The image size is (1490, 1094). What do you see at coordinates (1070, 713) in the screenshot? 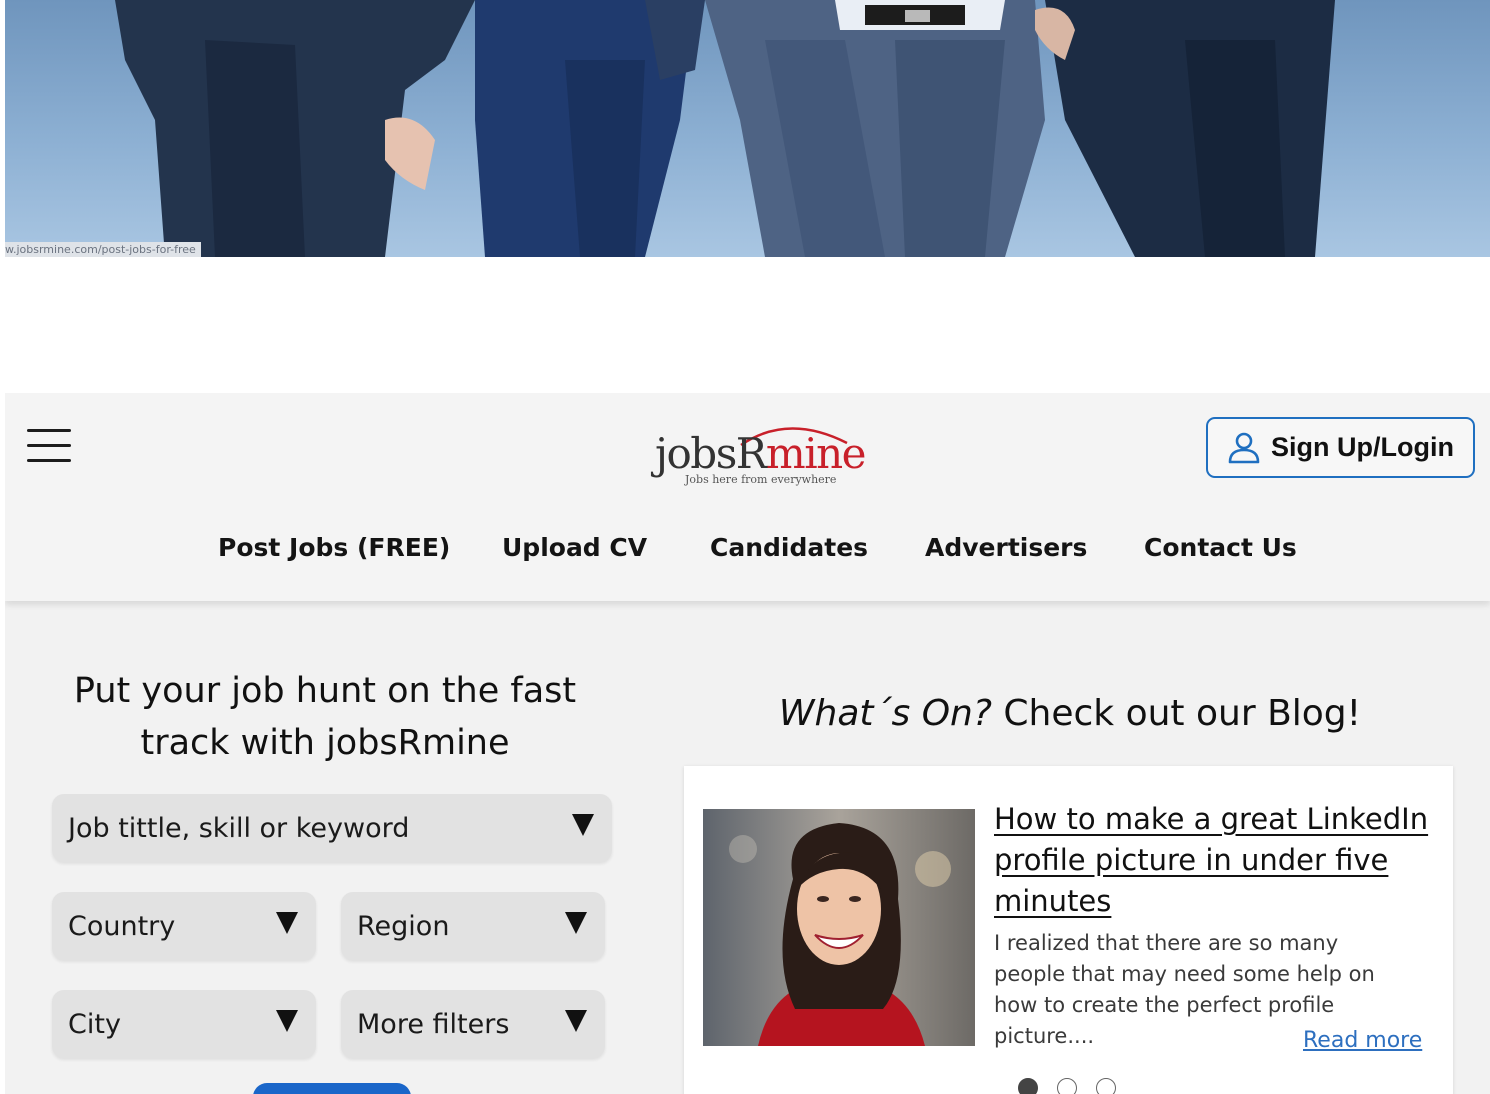
I see `blog-section-title: What´s On? Check out our Blog!` at bounding box center [1070, 713].